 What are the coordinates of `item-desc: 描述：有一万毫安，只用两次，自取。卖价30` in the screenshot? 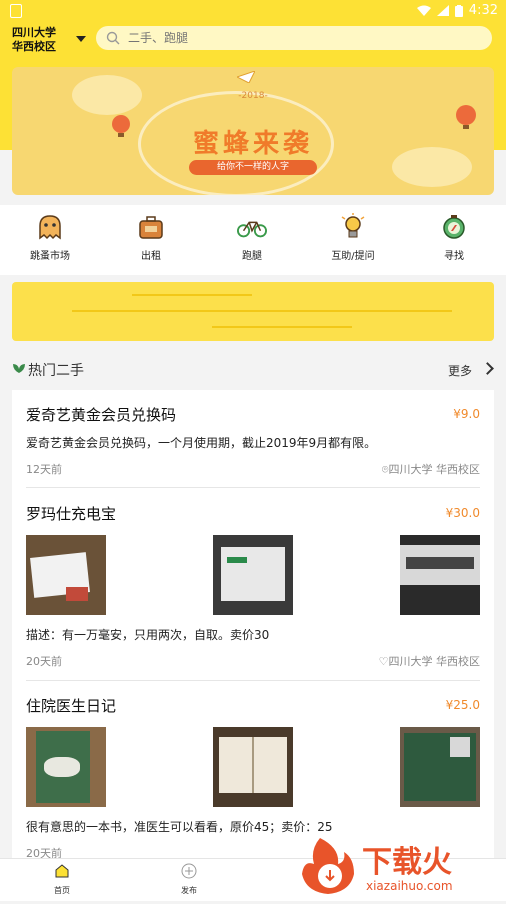 It's located at (148, 635).